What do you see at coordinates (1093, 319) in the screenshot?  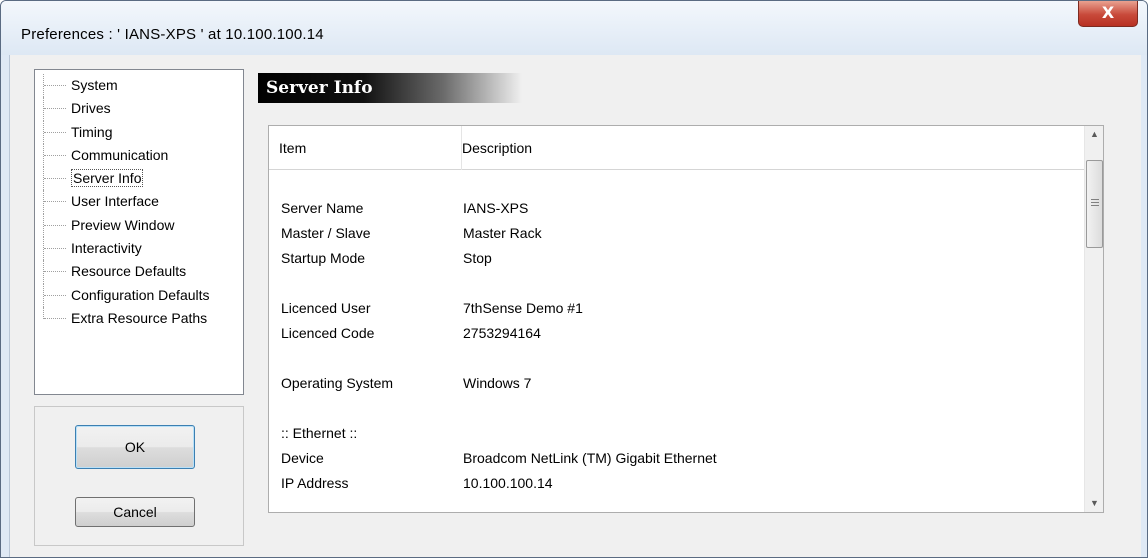 I see `vertical-scrollbar: ▲ ▼` at bounding box center [1093, 319].